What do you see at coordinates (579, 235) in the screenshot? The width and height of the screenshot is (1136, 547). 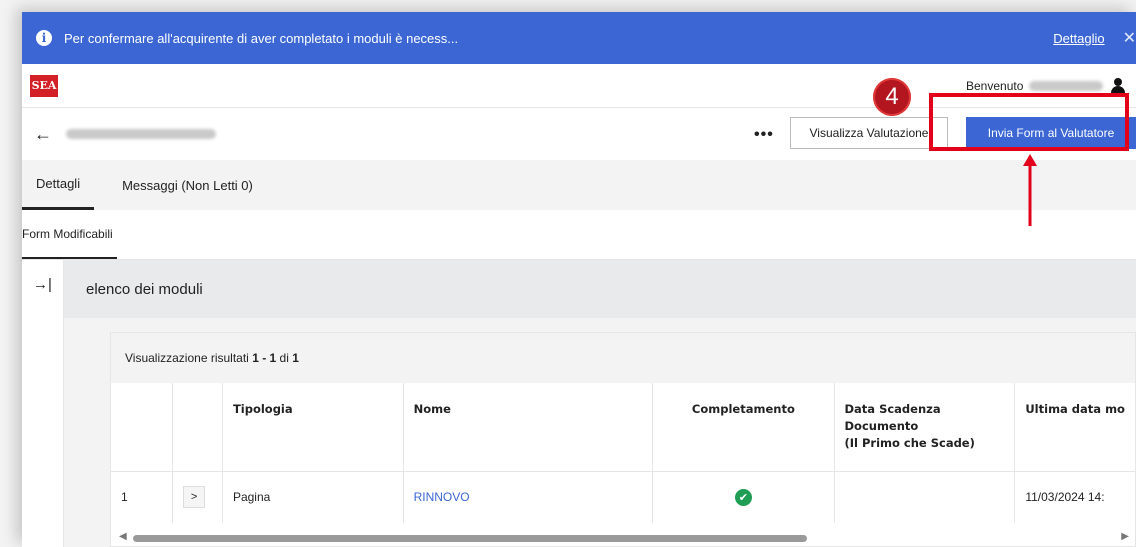 I see `subtab-row: Form Modificabili` at bounding box center [579, 235].